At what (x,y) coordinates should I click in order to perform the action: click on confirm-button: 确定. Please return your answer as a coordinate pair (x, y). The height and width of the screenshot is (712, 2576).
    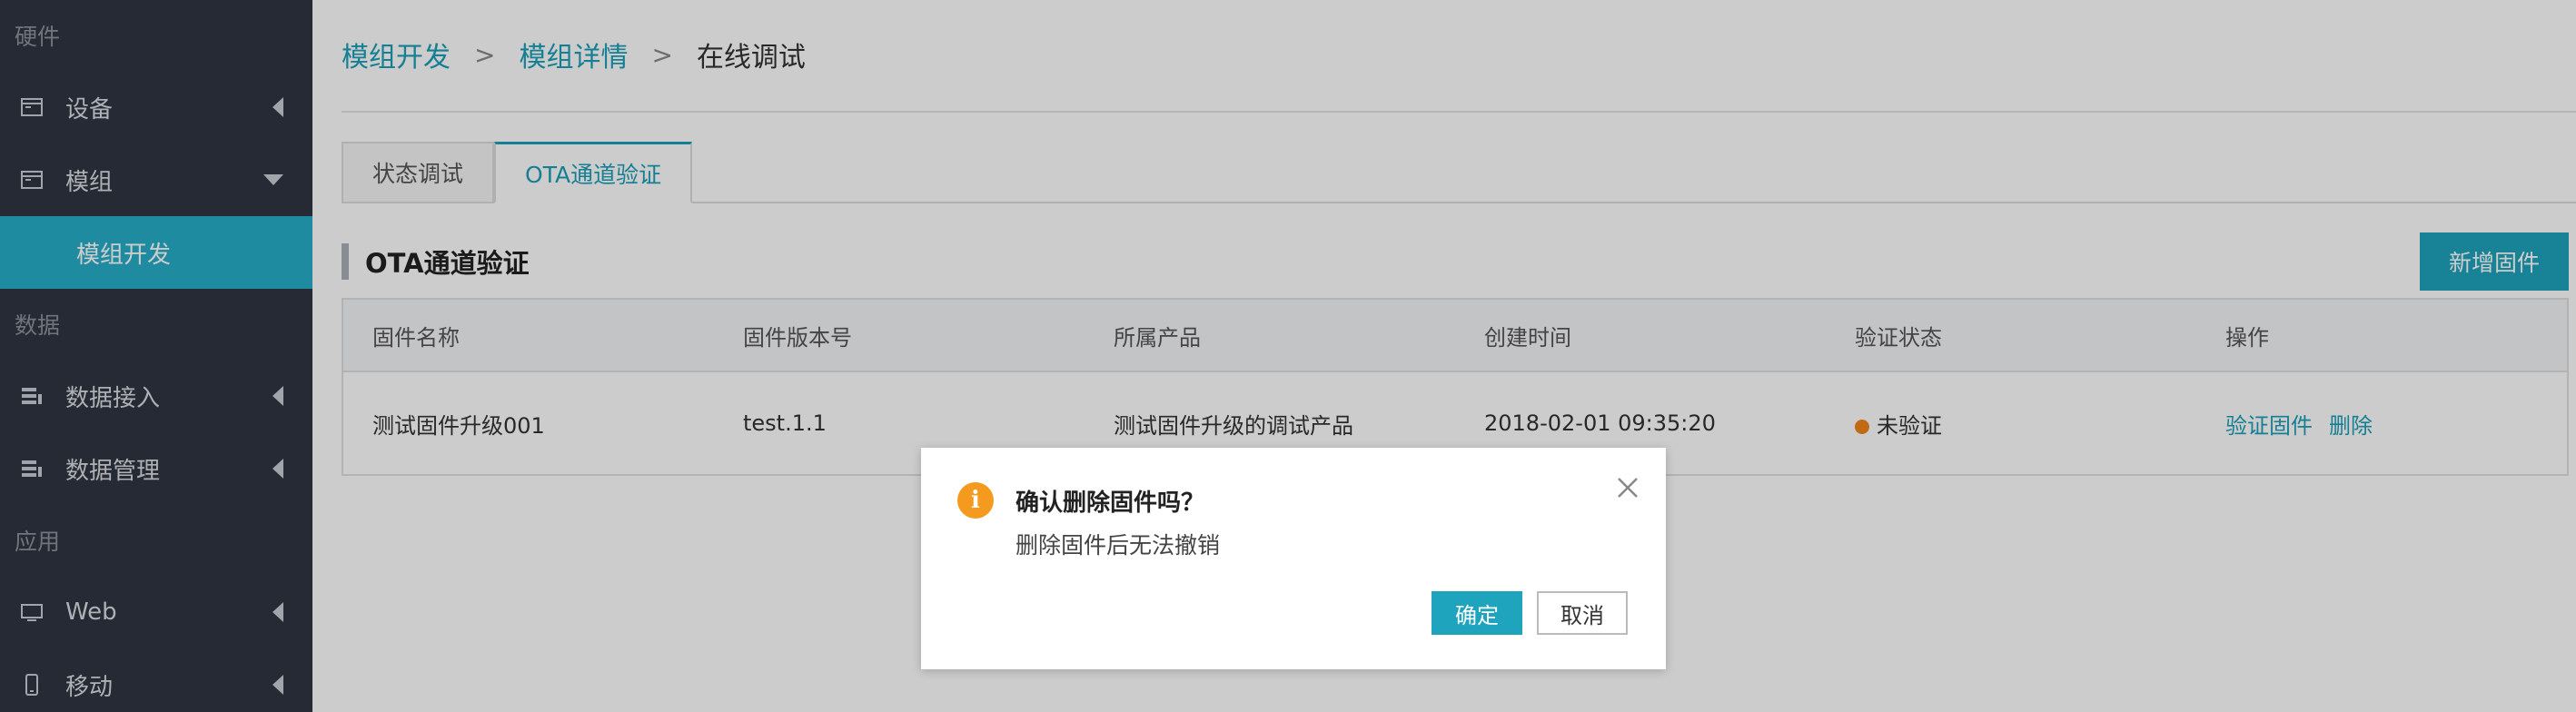
    Looking at the image, I should click on (1477, 613).